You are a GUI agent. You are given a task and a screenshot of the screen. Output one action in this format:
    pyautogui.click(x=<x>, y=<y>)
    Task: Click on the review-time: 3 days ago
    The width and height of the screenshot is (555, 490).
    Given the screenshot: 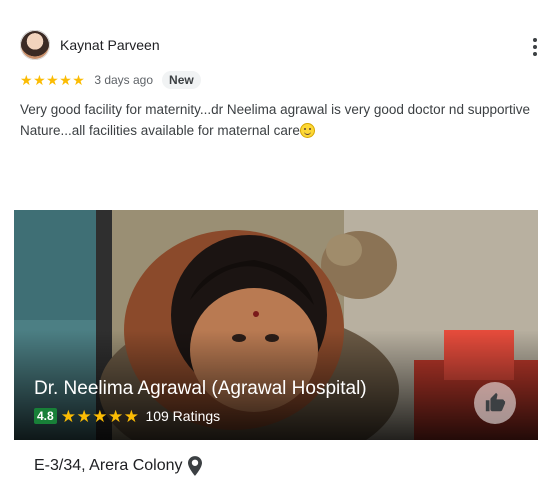 What is the action you would take?
    pyautogui.click(x=124, y=80)
    